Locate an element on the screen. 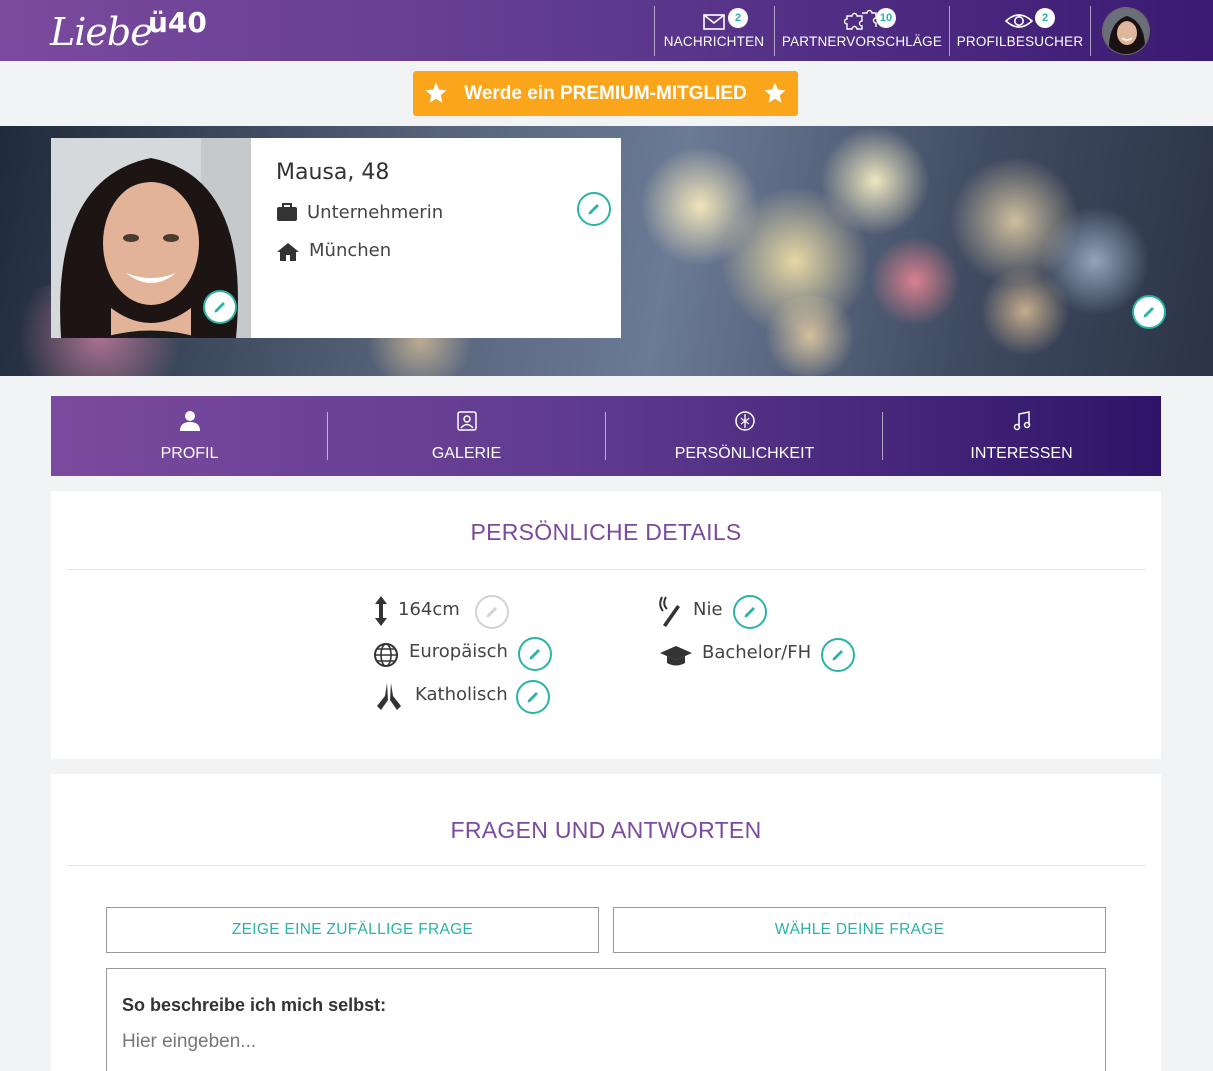 Image resolution: width=1213 pixels, height=1071 pixels. detail-ethnicity-value: Europäisch is located at coordinates (458, 651).